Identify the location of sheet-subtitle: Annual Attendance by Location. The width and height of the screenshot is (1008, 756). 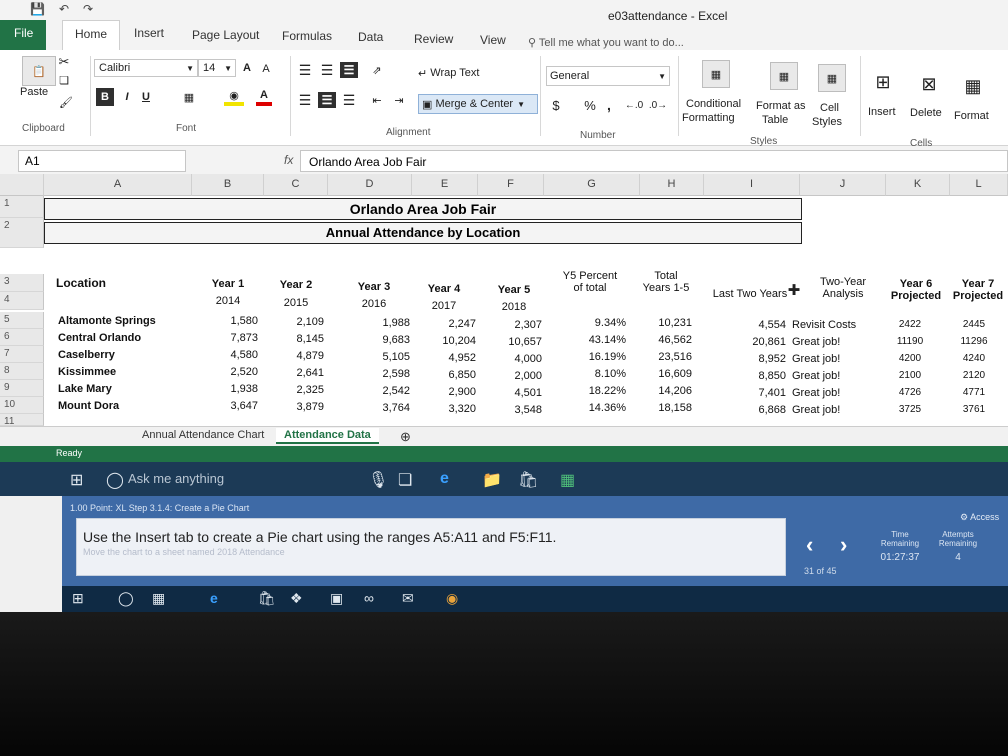
(423, 233).